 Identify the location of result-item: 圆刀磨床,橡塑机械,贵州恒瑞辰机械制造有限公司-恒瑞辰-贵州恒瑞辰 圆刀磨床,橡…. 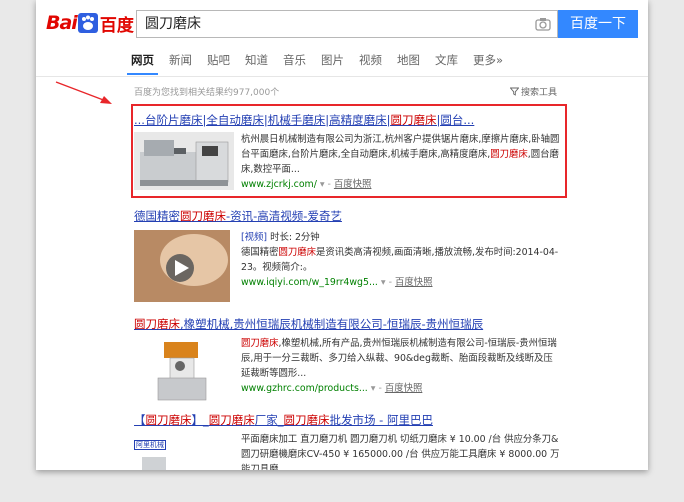
(349, 361).